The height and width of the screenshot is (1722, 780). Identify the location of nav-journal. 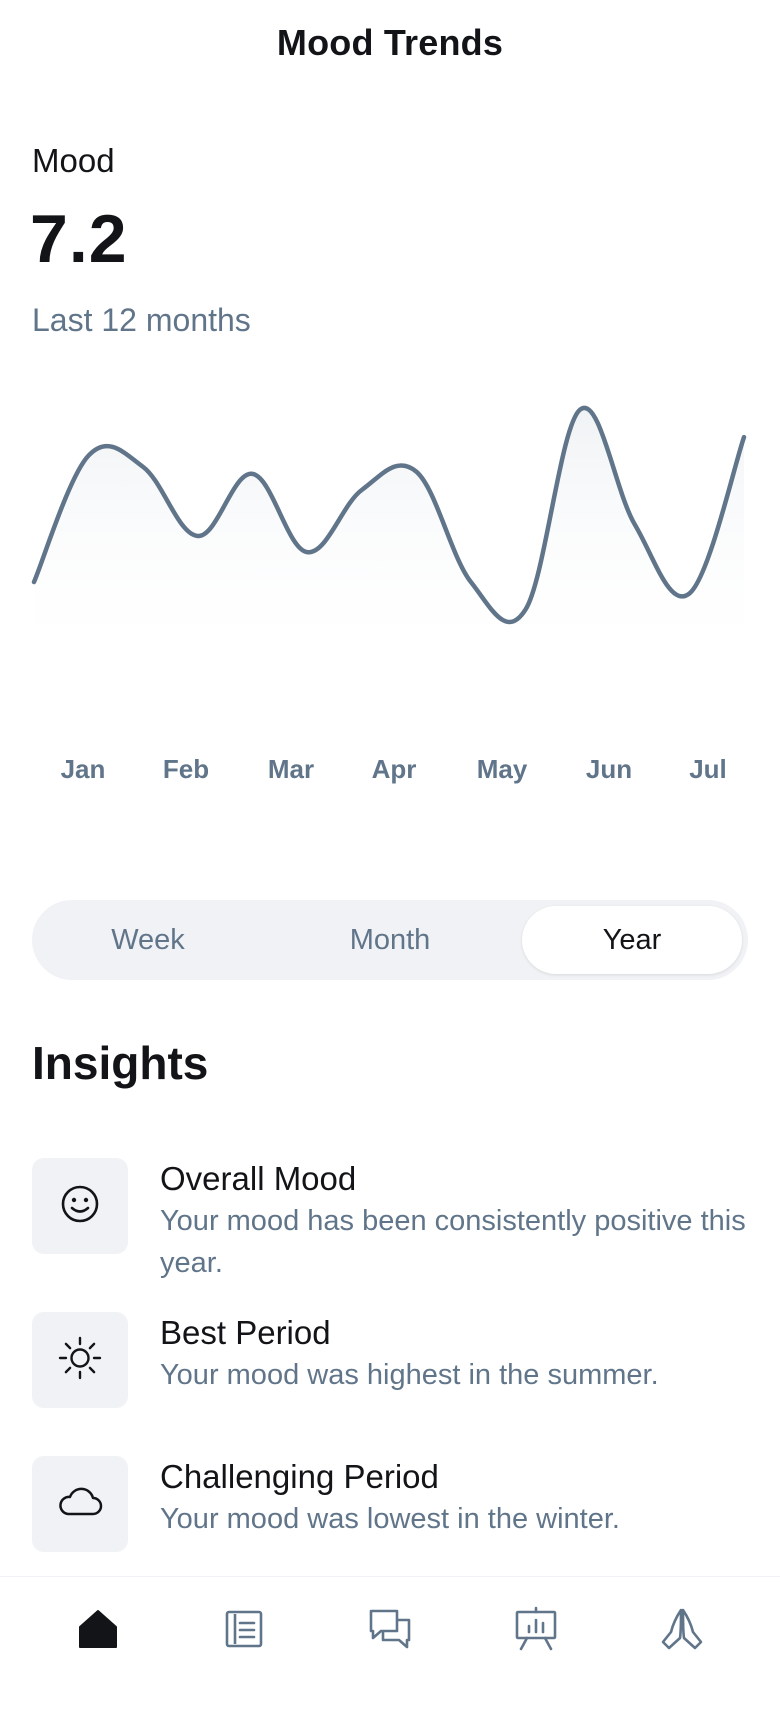
(244, 1631).